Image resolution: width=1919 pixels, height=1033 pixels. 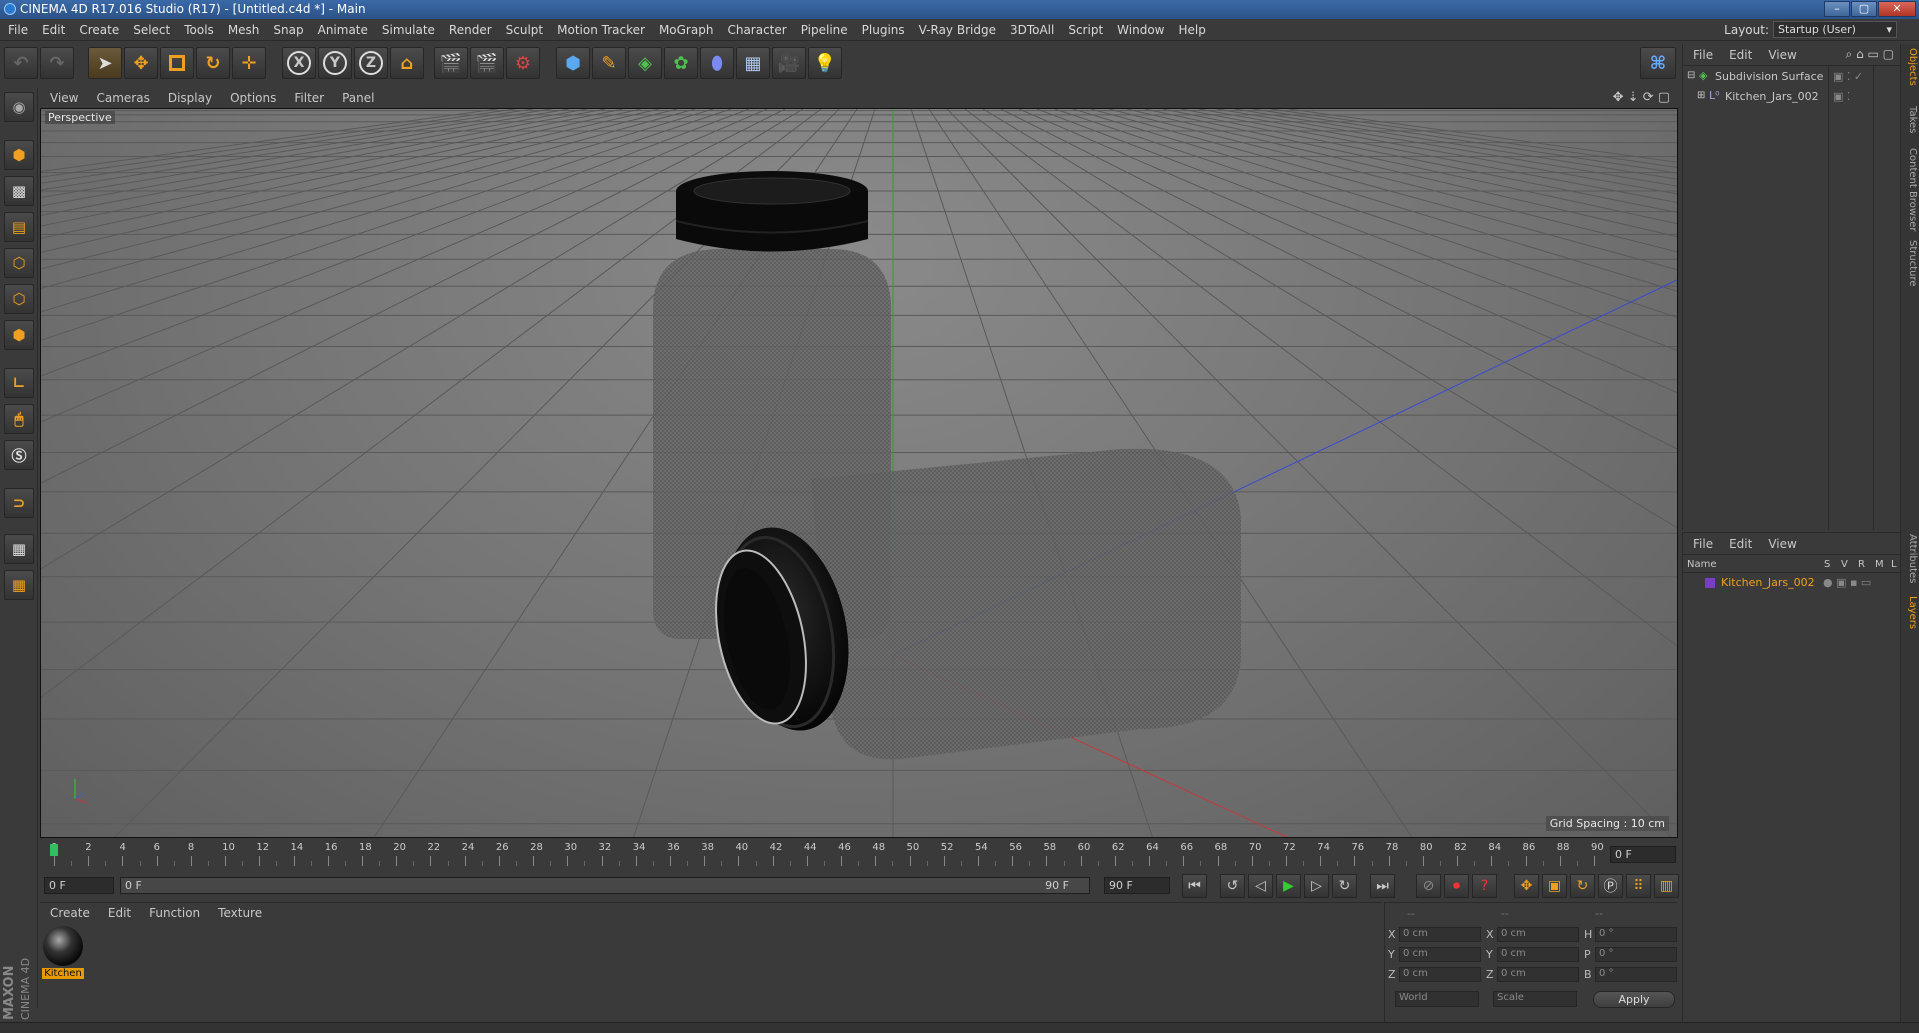 What do you see at coordinates (645, 63) in the screenshot?
I see `add-subdivision-surface-button: ◈` at bounding box center [645, 63].